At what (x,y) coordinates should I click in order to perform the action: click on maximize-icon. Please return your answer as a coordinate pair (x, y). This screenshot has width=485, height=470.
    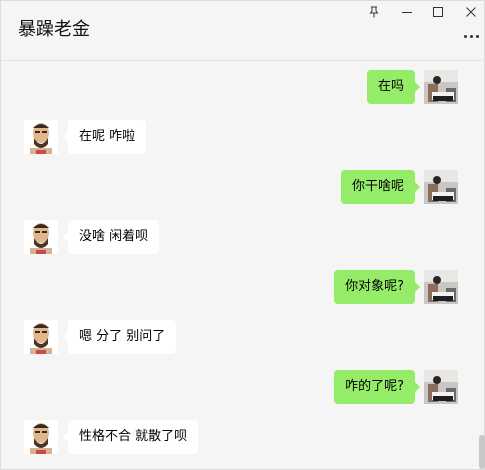
    Looking at the image, I should click on (438, 12).